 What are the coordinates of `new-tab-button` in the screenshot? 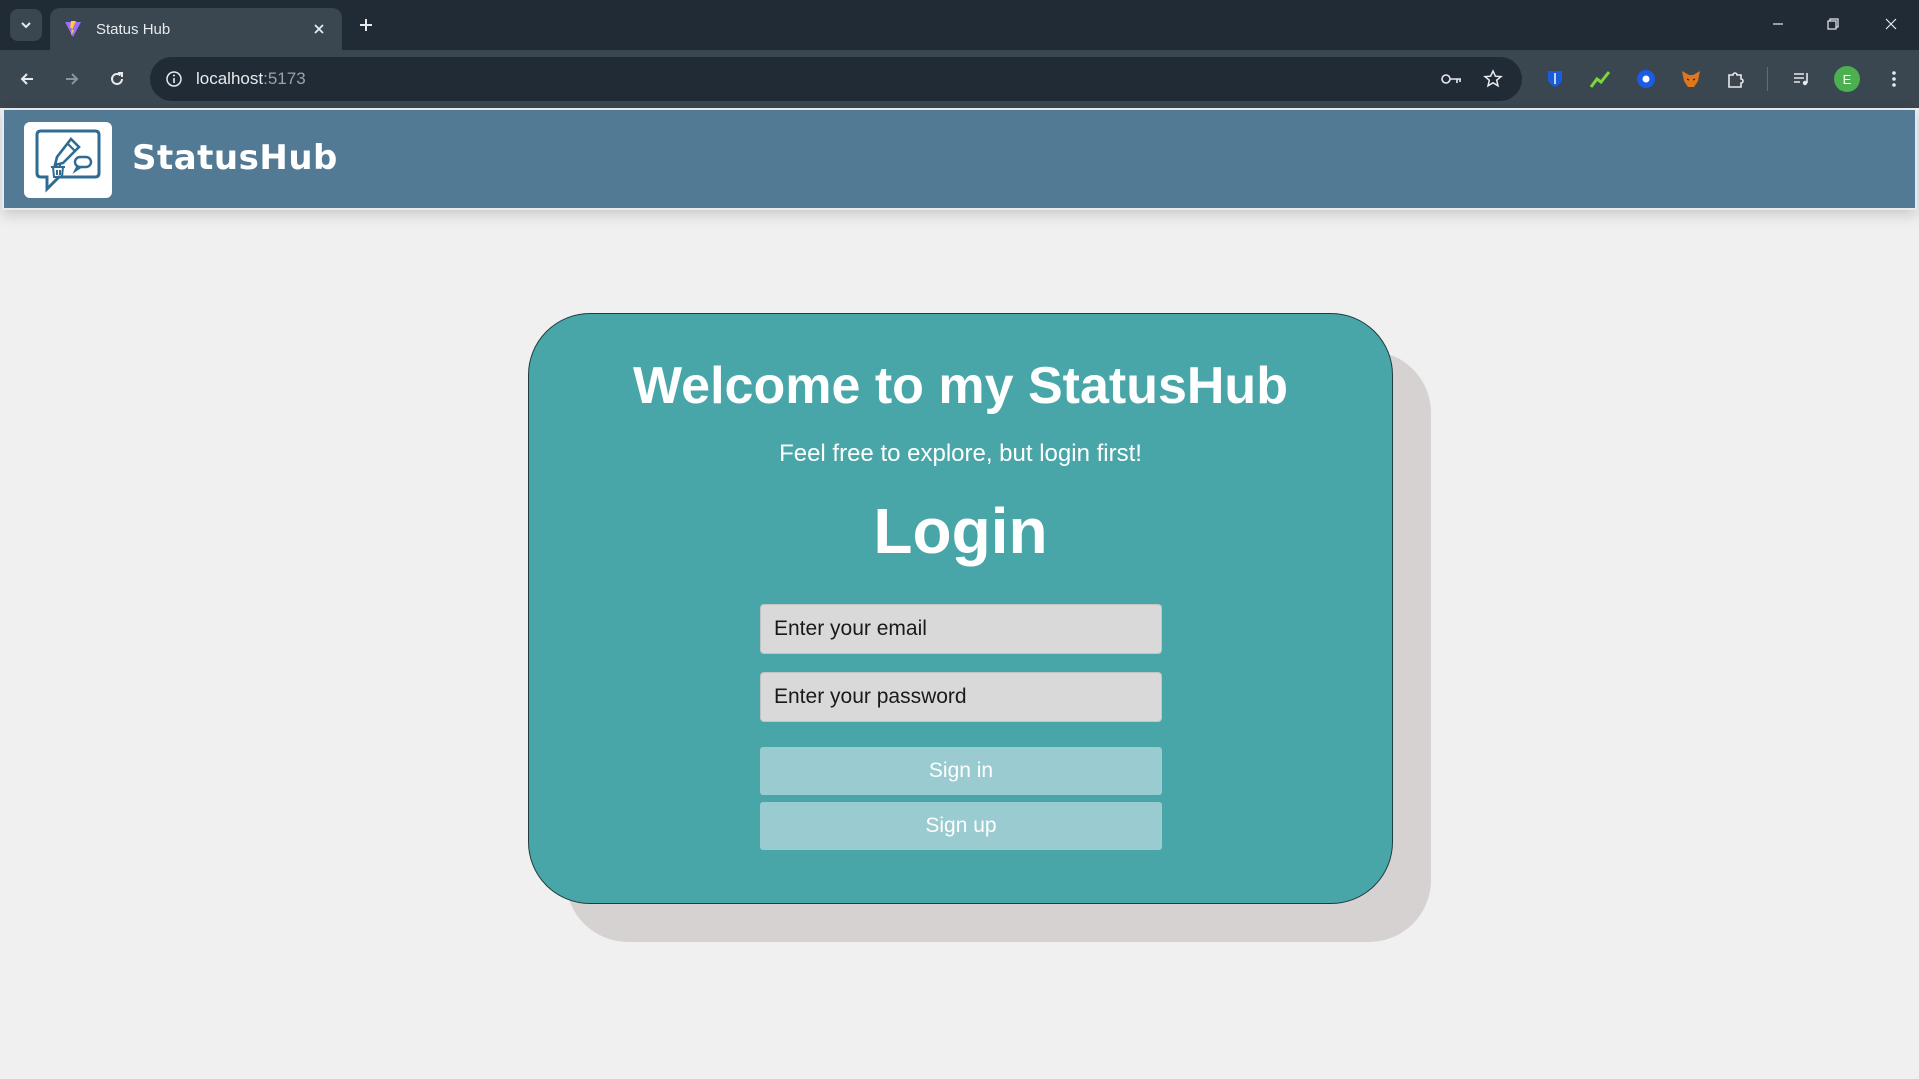 It's located at (366, 25).